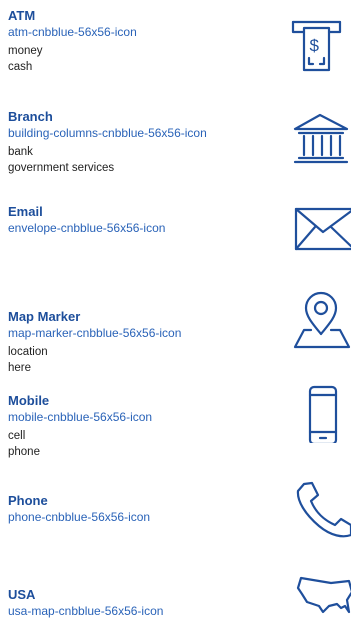  Describe the element at coordinates (315, 45) in the screenshot. I see `atm-dollar-glyph: $` at that location.